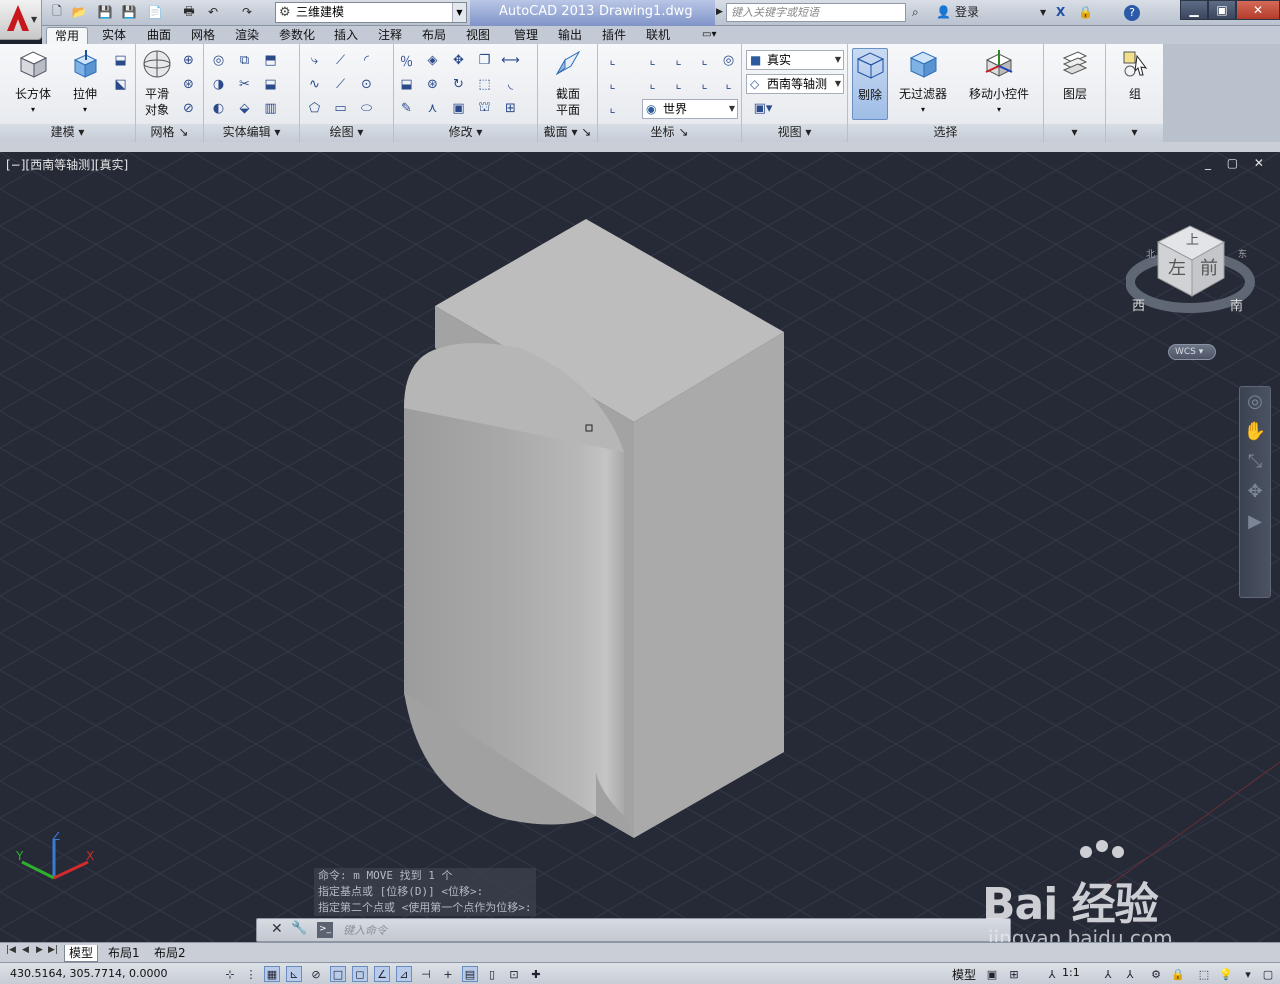  What do you see at coordinates (67, 164) in the screenshot?
I see `viewport-label: [−][西南等轴测][真实]` at bounding box center [67, 164].